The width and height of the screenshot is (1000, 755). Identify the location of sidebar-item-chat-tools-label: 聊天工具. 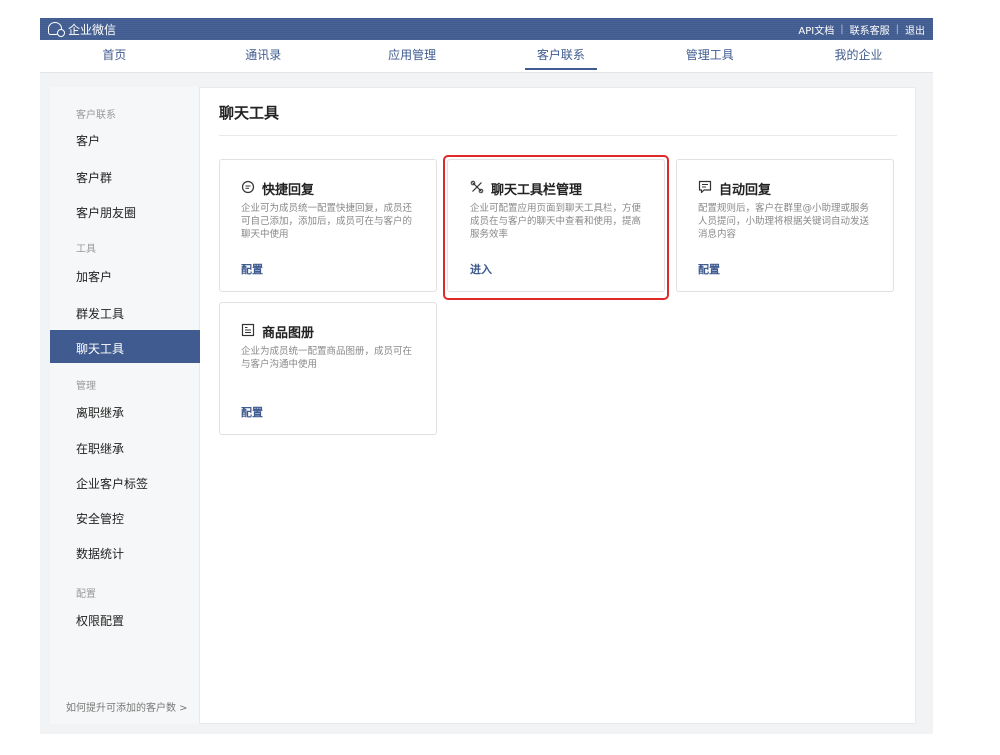
(100, 349).